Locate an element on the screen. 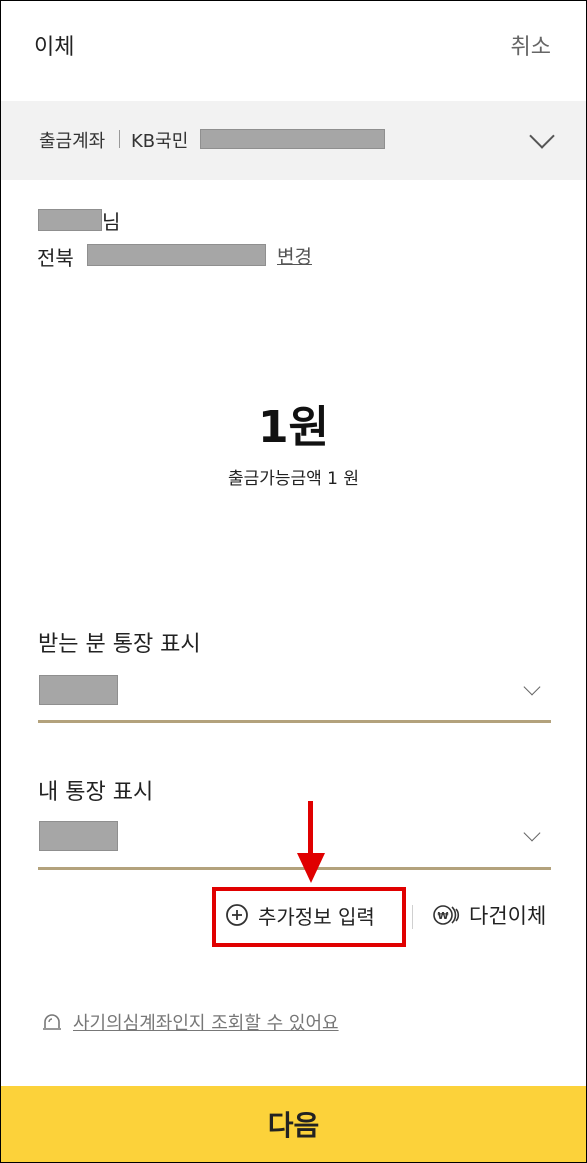 Image resolution: width=587 pixels, height=1163 pixels. available-balance: 출금가능금액 1 원 is located at coordinates (293, 479).